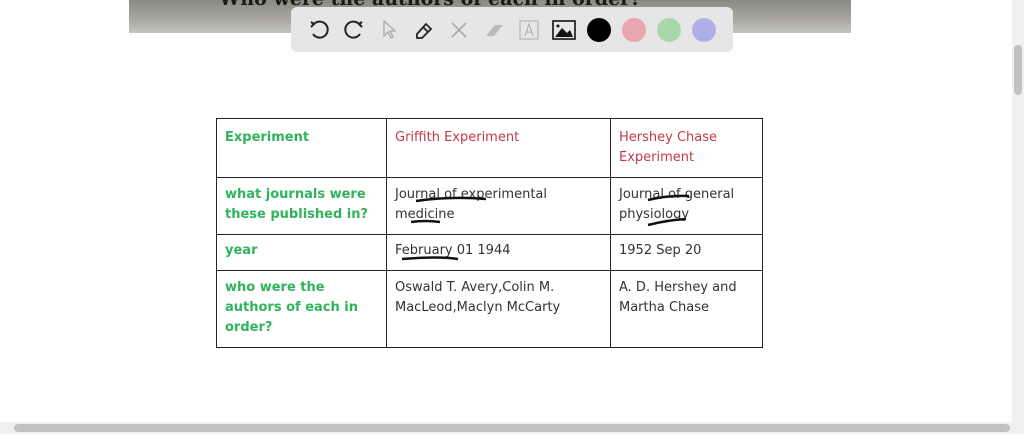 This screenshot has width=1024, height=434. Describe the element at coordinates (458, 30) in the screenshot. I see `tools-icon` at that location.